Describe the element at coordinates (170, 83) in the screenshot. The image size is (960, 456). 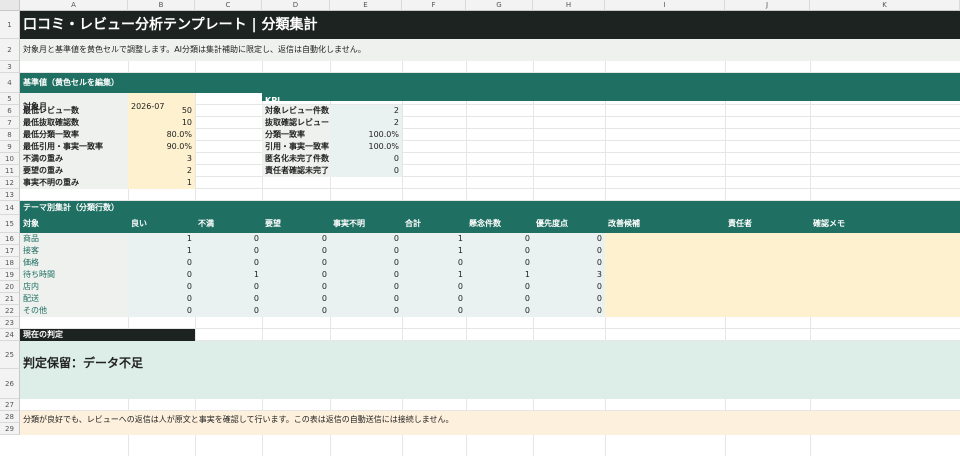
I see `settings-header: 基準値（黄色セルを編集）` at that location.